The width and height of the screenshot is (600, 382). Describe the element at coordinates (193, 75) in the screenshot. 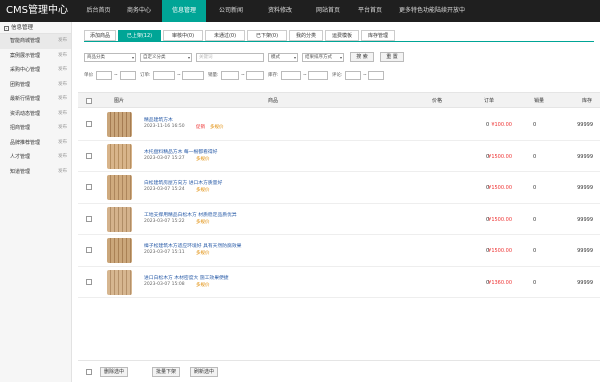

I see `orders-max-input` at that location.